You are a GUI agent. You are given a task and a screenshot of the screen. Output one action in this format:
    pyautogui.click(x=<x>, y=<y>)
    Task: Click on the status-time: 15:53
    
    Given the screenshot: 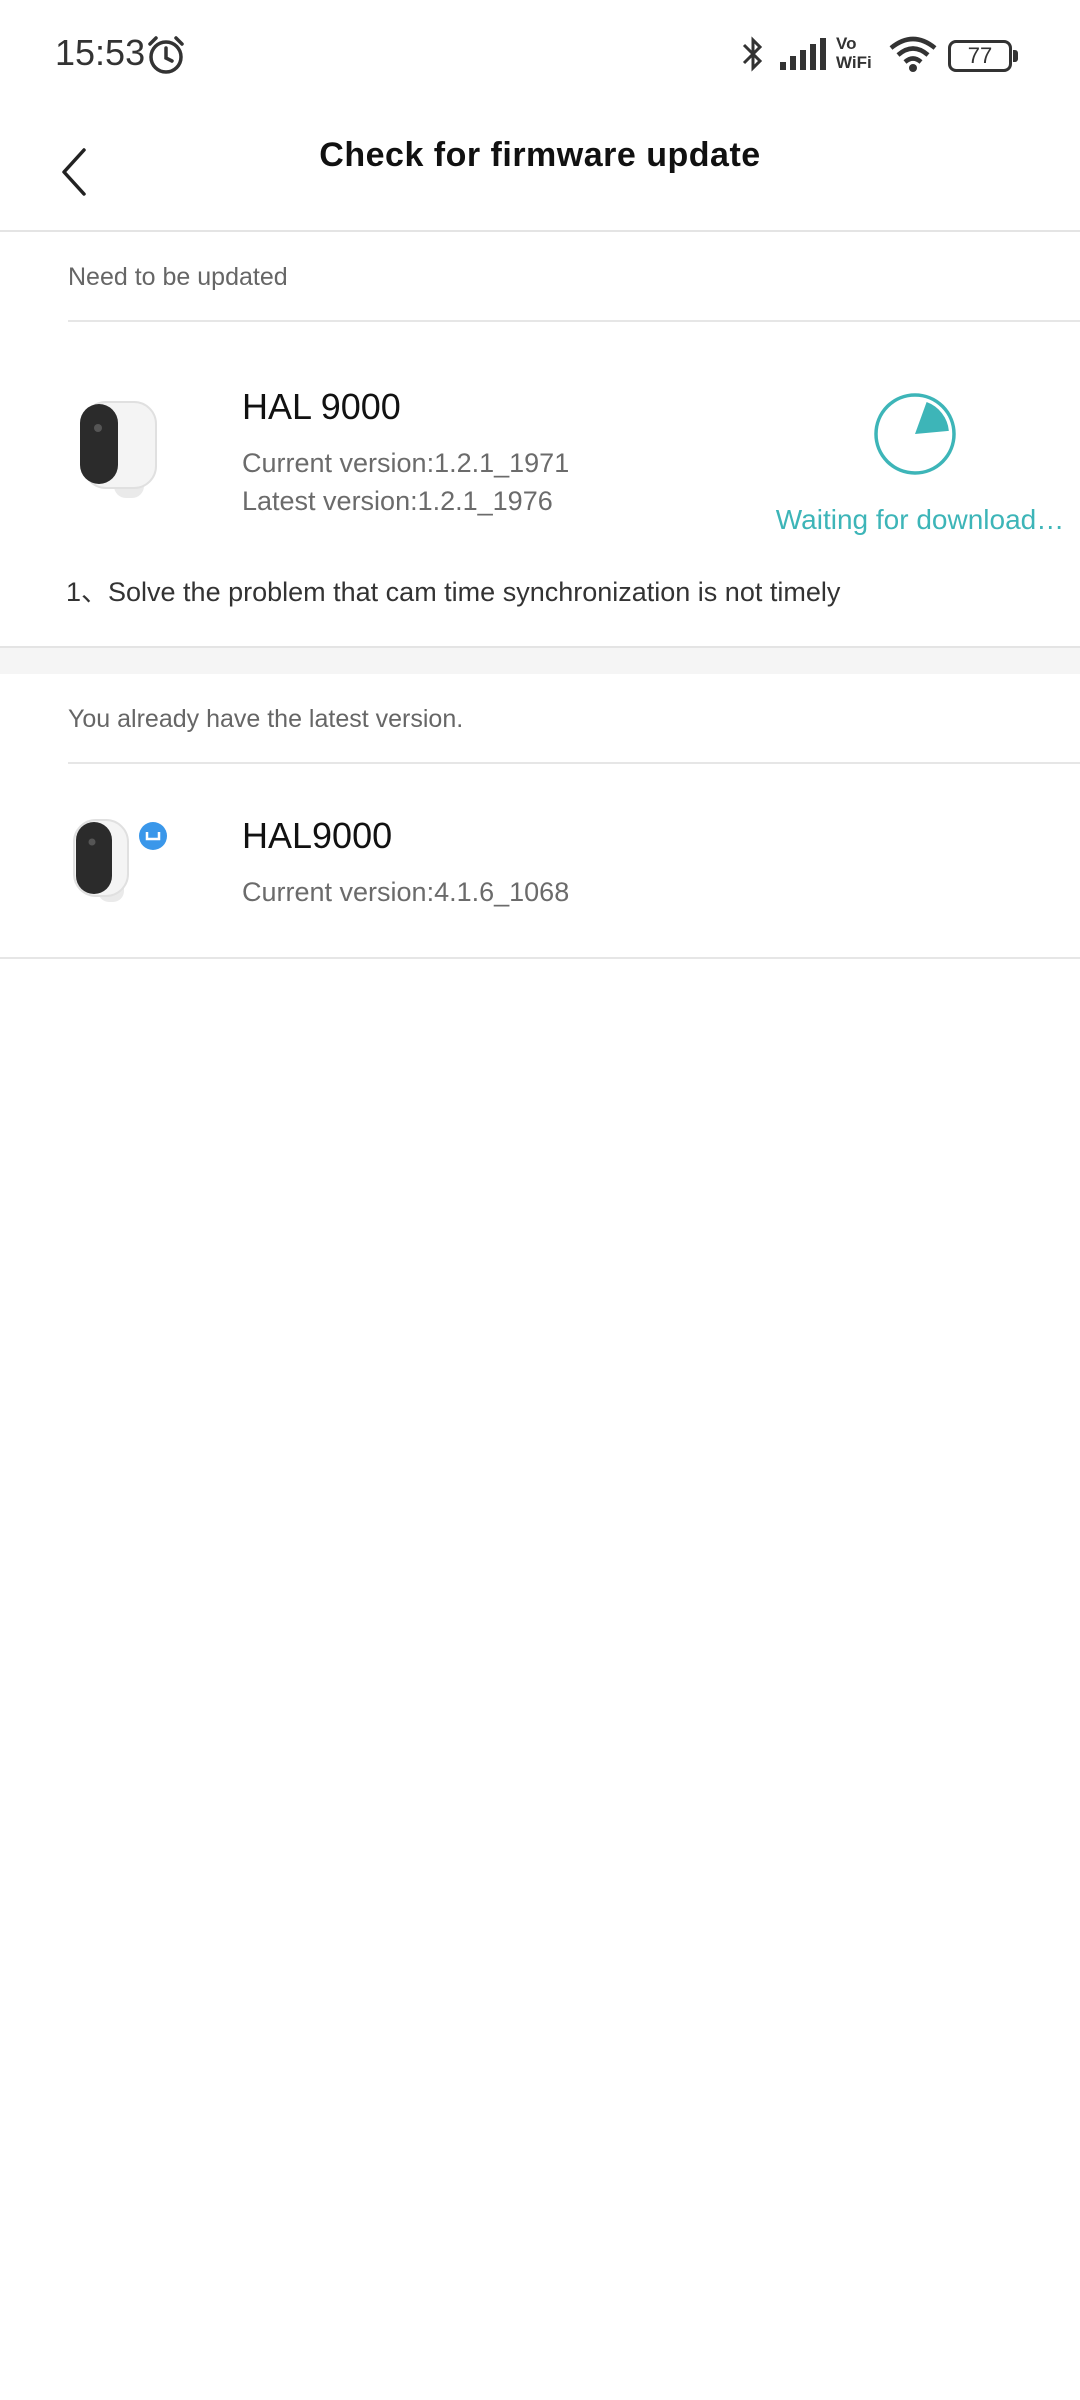 What is the action you would take?
    pyautogui.click(x=100, y=52)
    